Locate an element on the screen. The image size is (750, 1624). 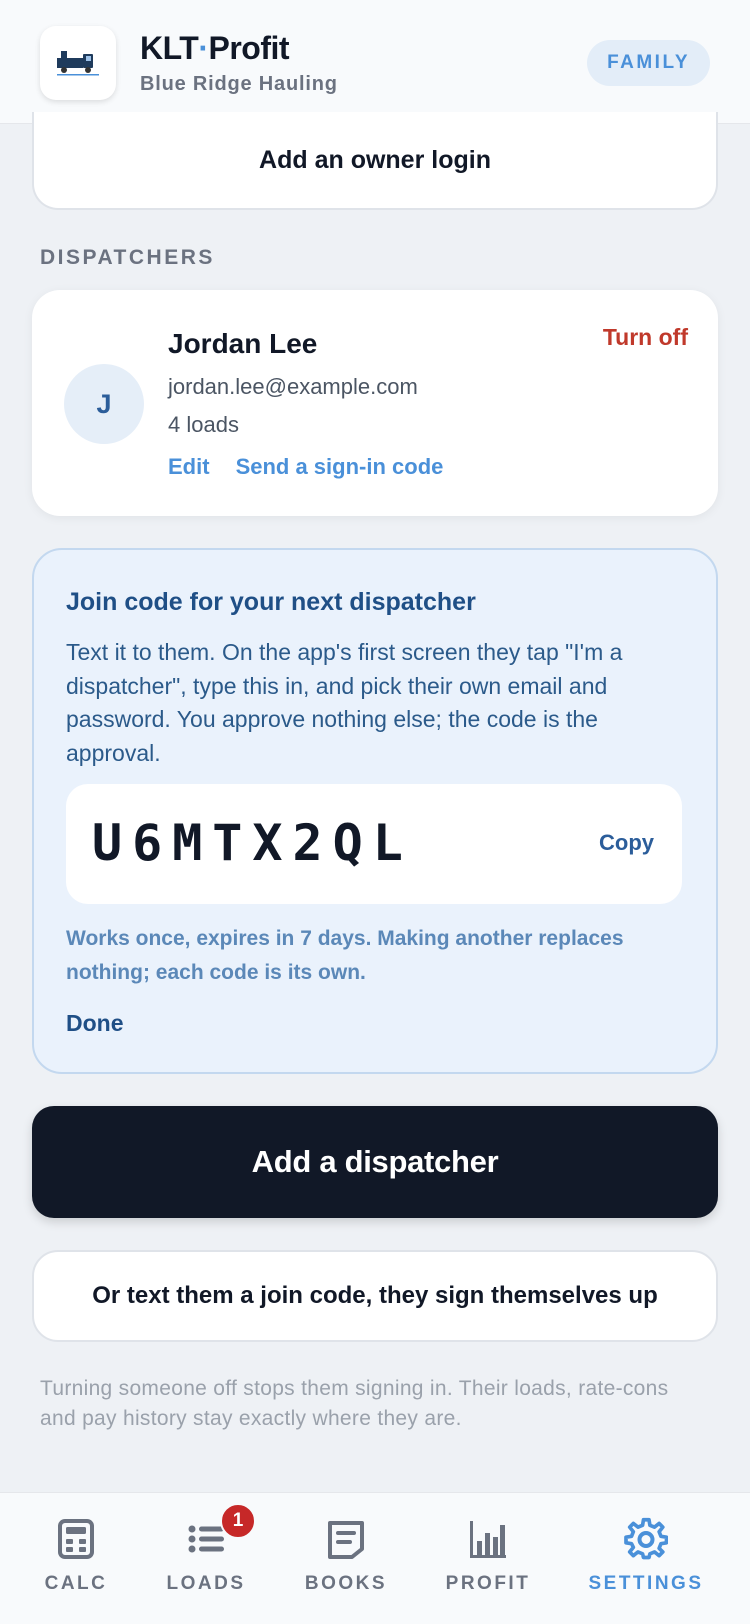
join-code-title: Join code for your next dispatcher is located at coordinates (271, 602).